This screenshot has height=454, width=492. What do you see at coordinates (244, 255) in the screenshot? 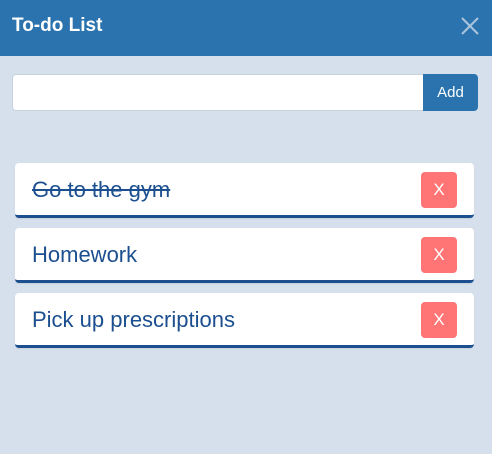
I see `todo-item: Homework X` at bounding box center [244, 255].